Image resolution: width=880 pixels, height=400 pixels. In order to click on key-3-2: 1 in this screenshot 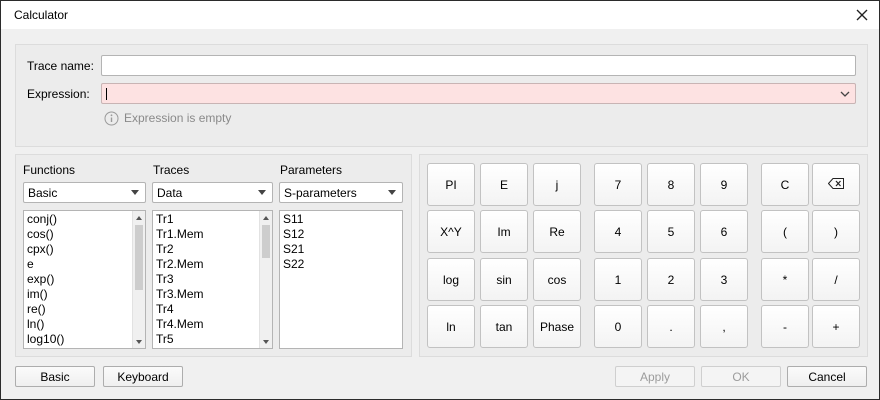, I will do `click(618, 279)`.